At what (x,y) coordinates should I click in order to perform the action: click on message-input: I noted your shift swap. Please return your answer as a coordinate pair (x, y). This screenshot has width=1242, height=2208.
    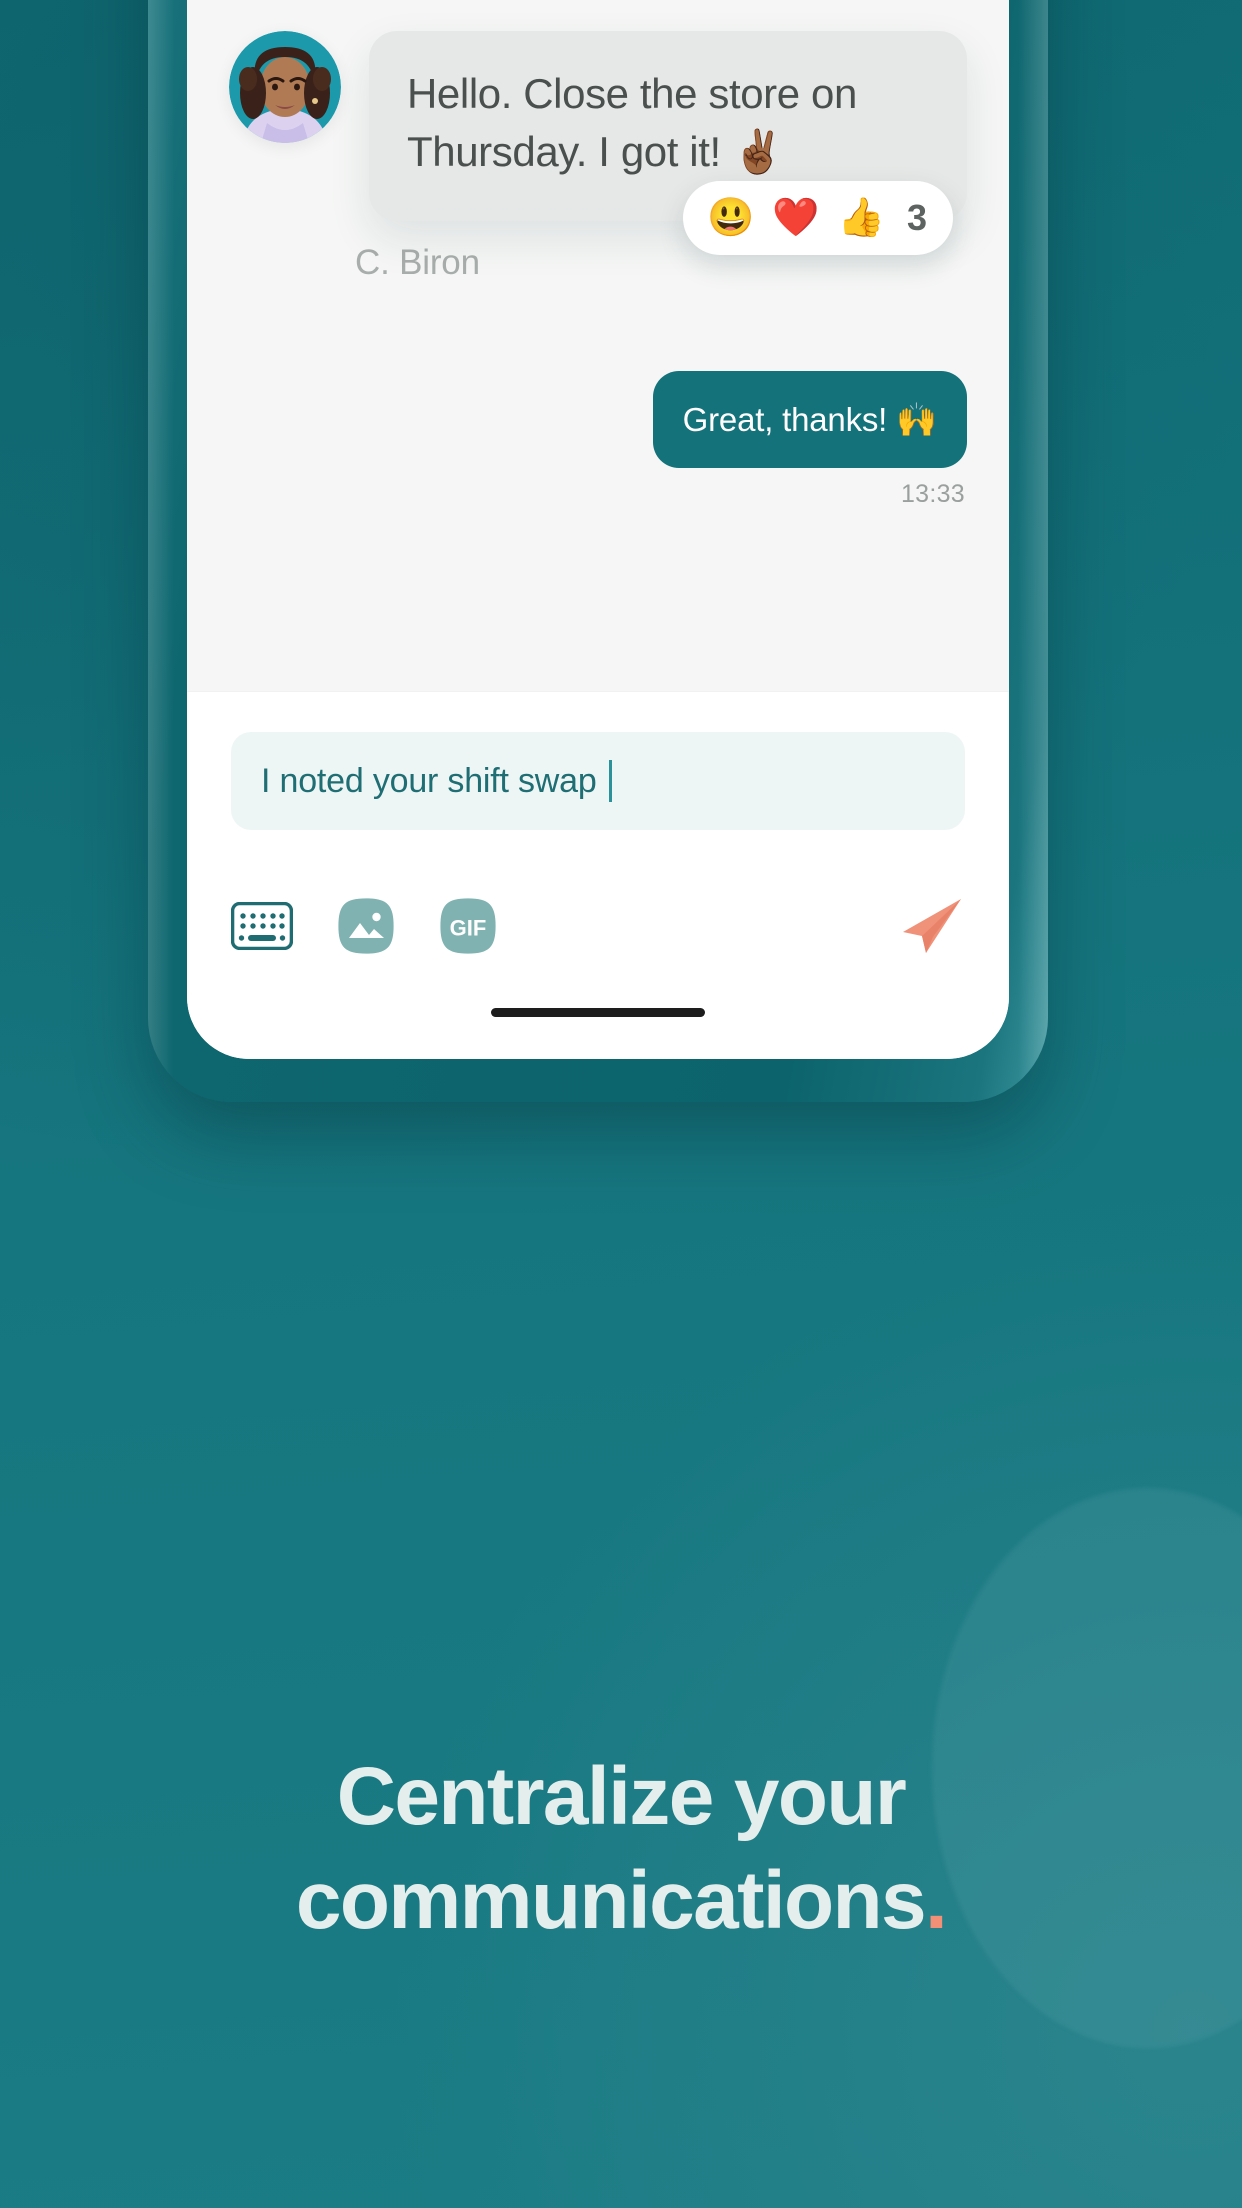
    Looking at the image, I should click on (598, 781).